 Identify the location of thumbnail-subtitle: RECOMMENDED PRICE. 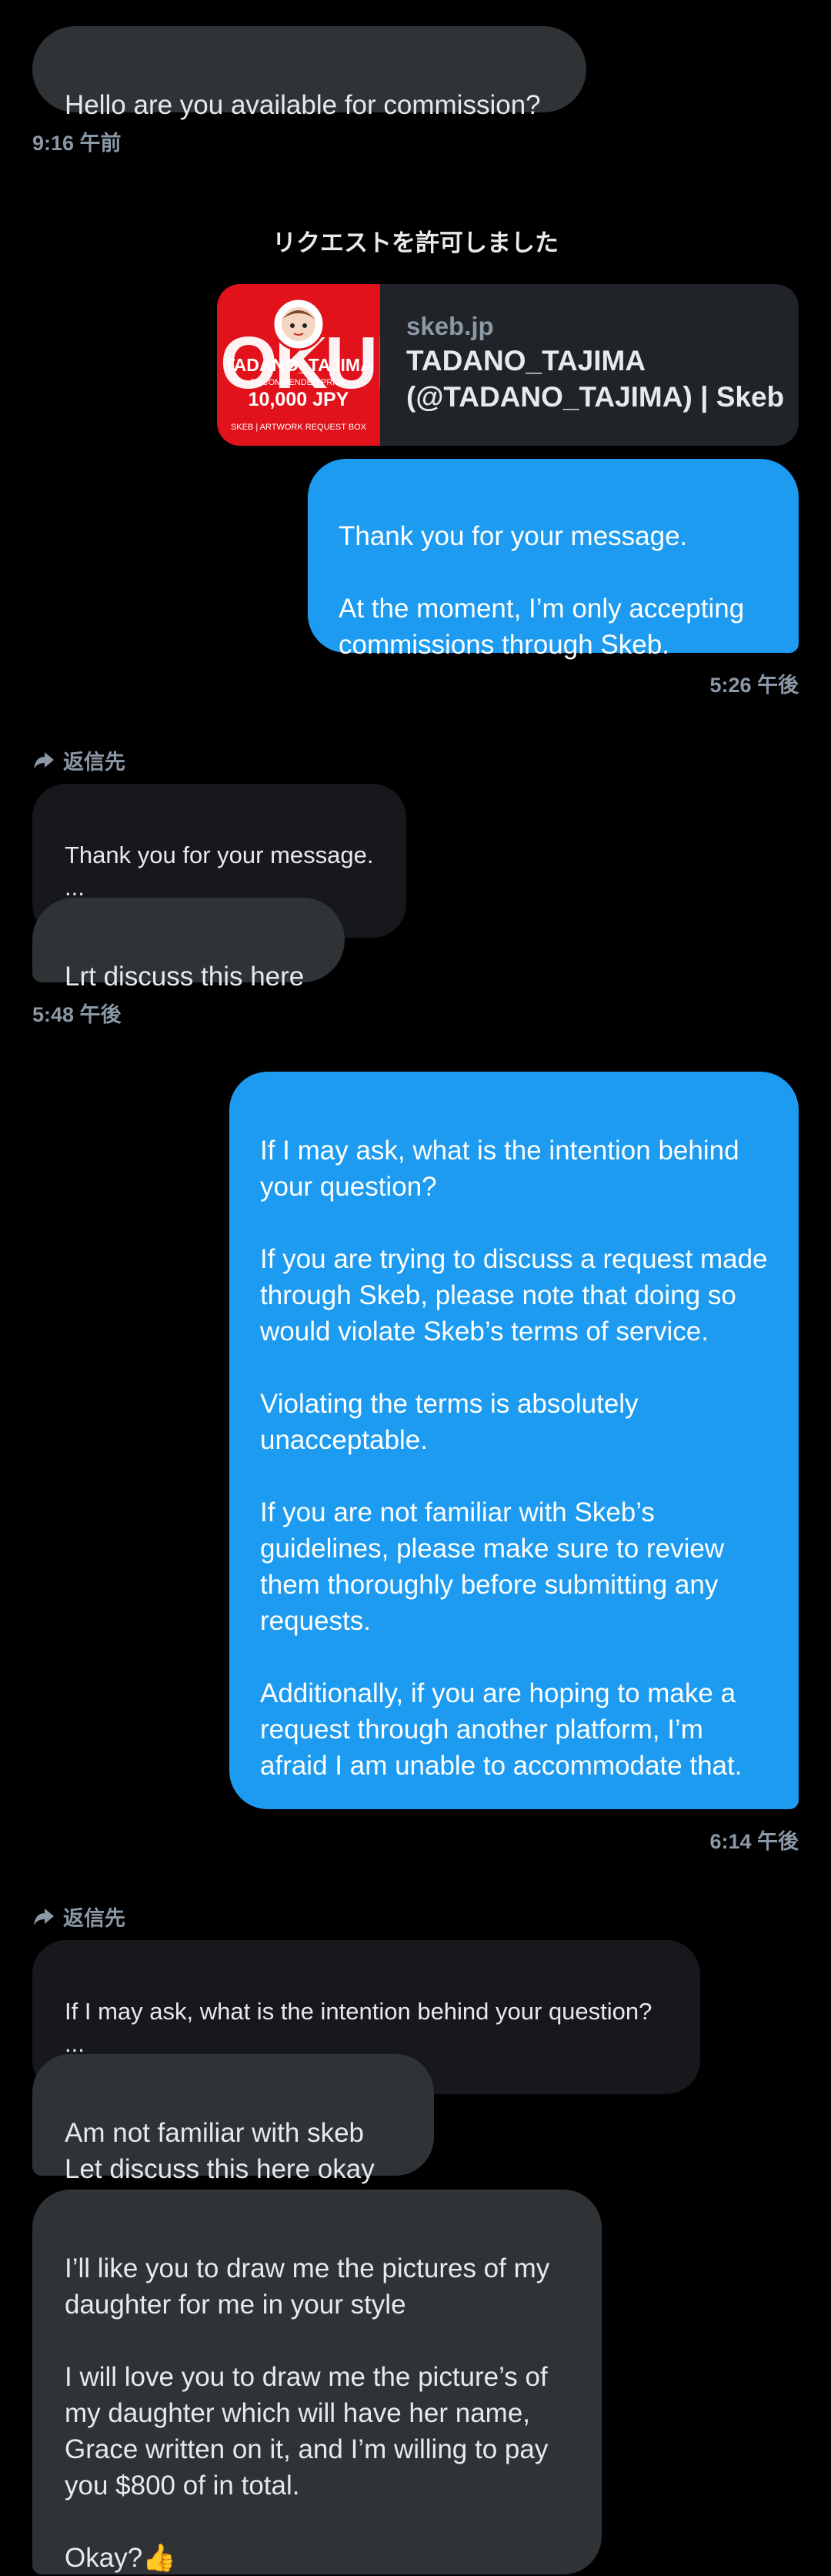
(298, 382).